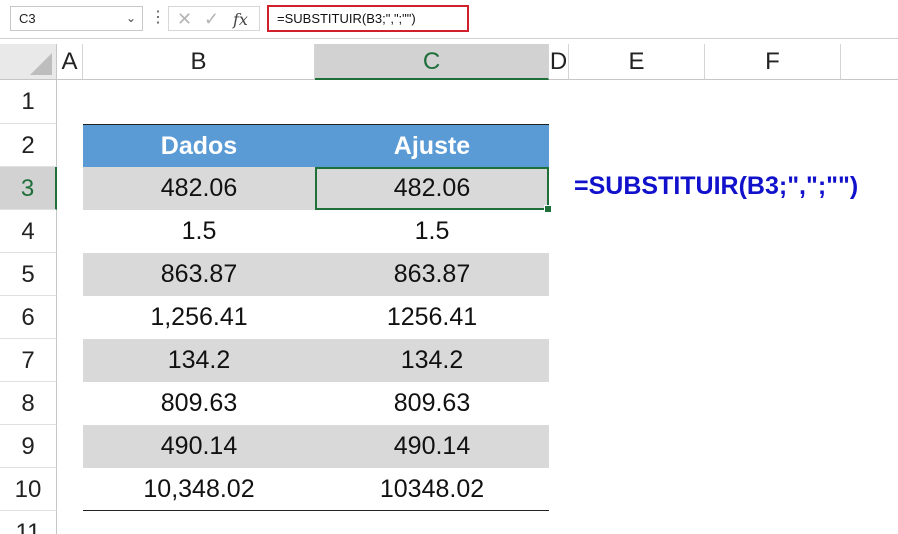 Image resolution: width=898 pixels, height=534 pixels. I want to click on more-options-icon: ⋮, so click(158, 18).